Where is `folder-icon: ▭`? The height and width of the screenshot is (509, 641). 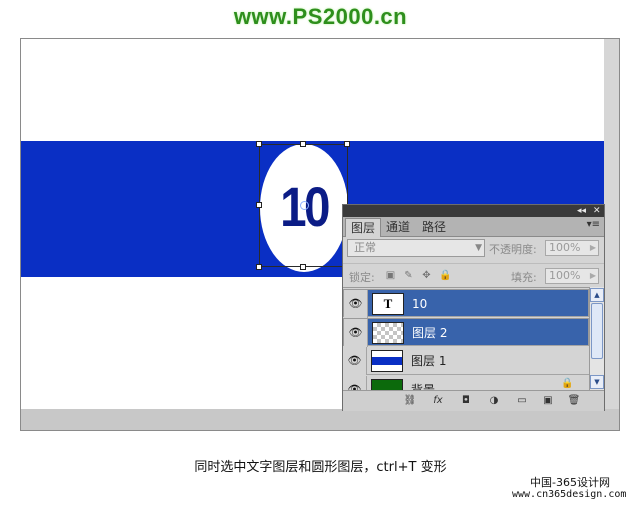 folder-icon: ▭ is located at coordinates (522, 400).